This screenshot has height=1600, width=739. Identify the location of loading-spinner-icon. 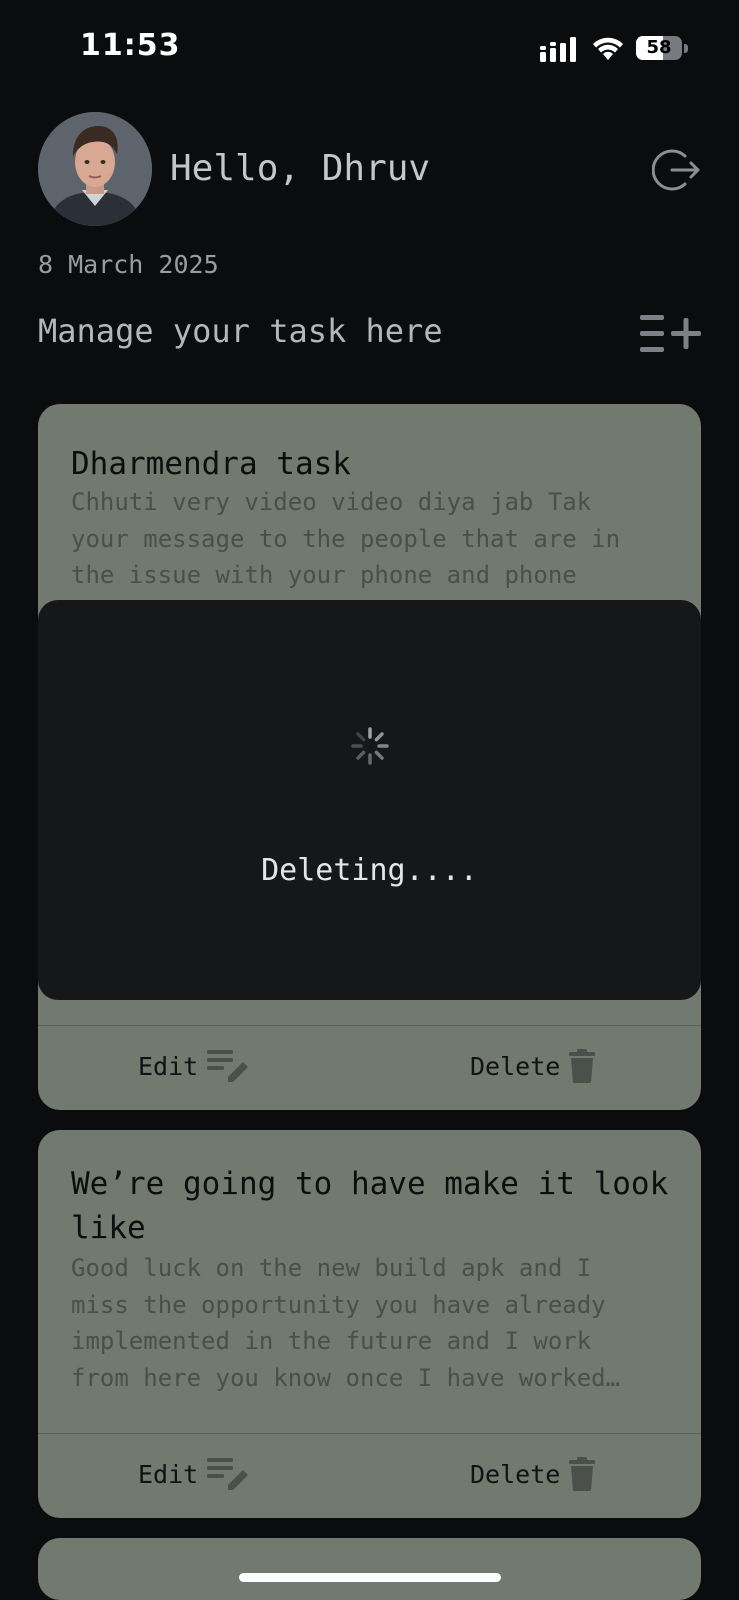
(370, 746).